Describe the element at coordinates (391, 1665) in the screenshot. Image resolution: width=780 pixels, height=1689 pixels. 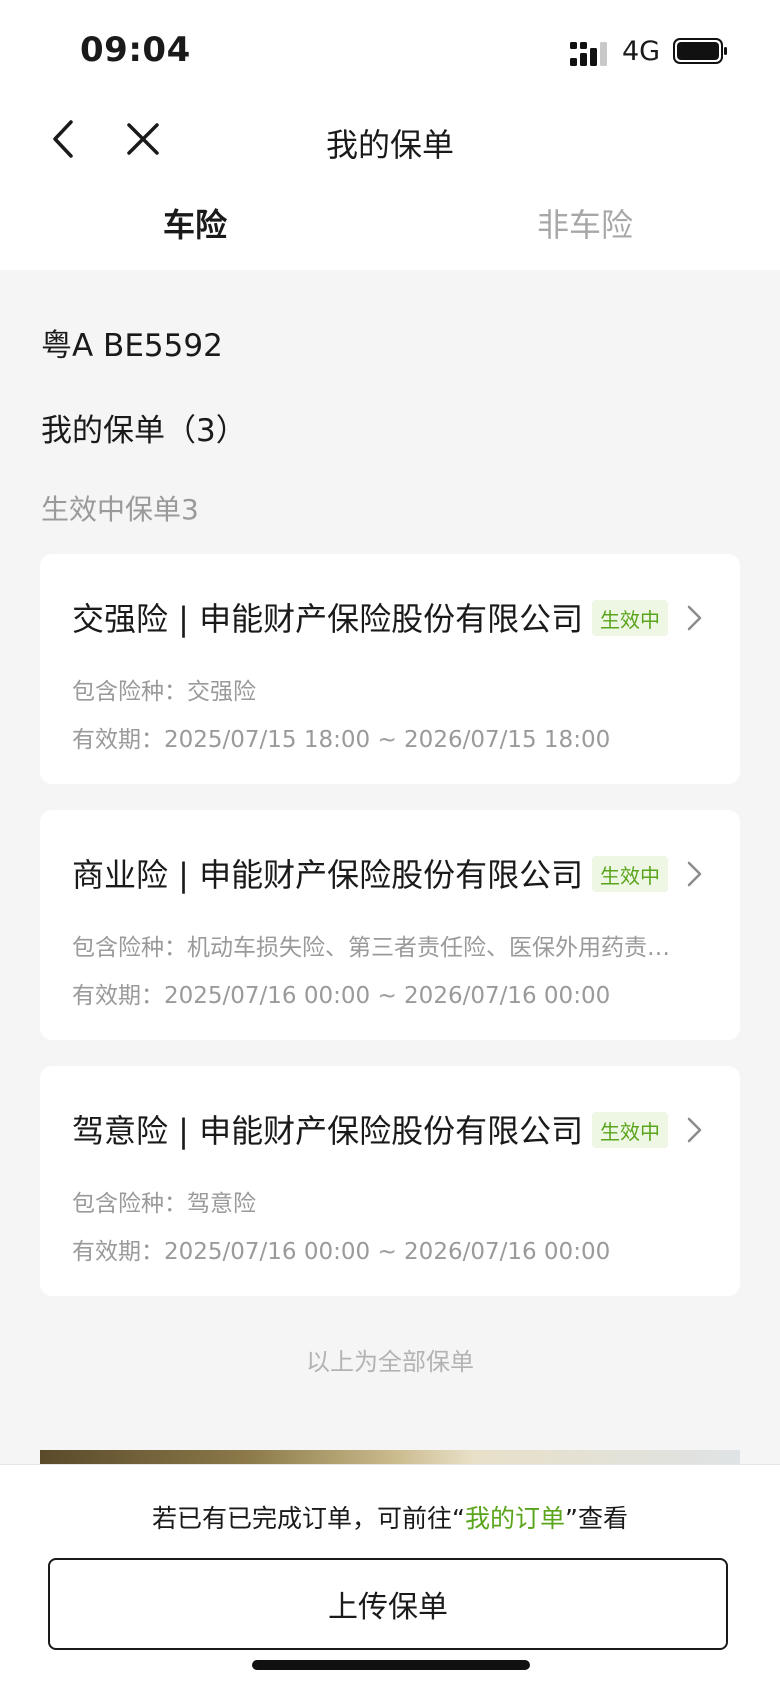
I see `home-indicator` at that location.